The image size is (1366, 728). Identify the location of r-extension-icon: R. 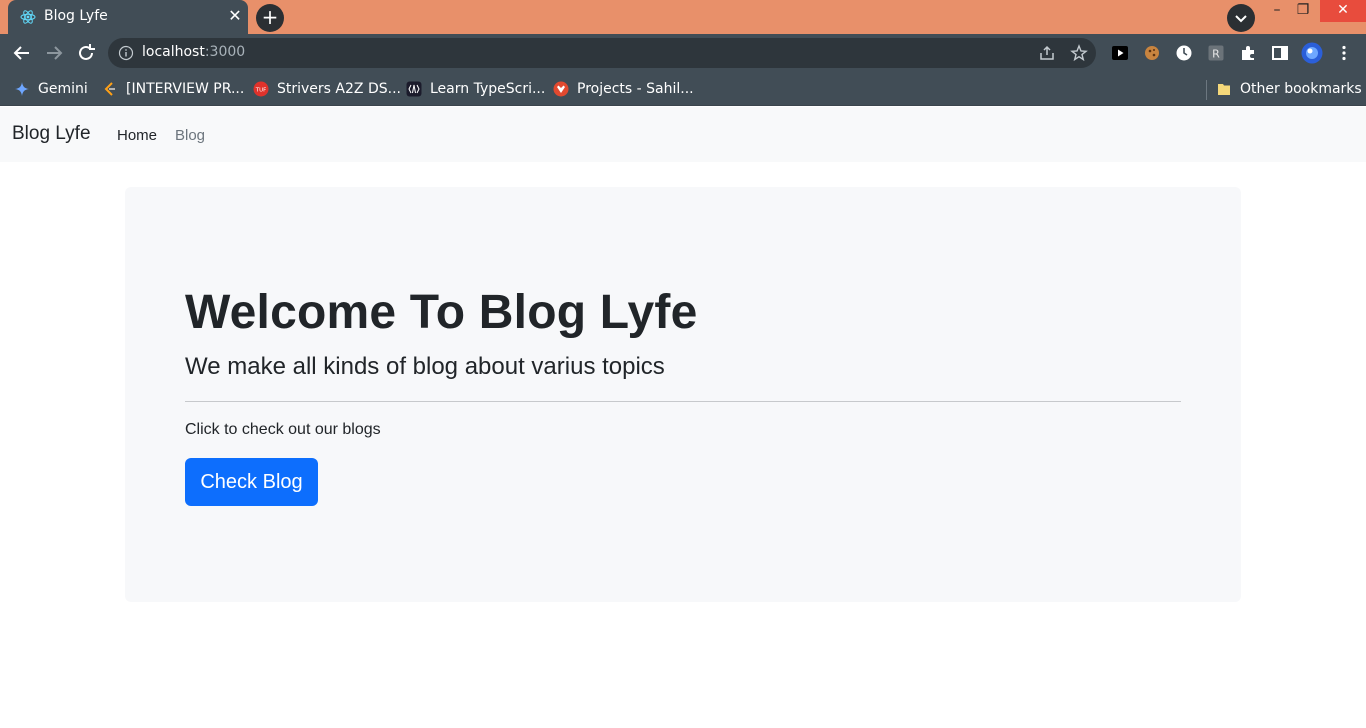
(1216, 53).